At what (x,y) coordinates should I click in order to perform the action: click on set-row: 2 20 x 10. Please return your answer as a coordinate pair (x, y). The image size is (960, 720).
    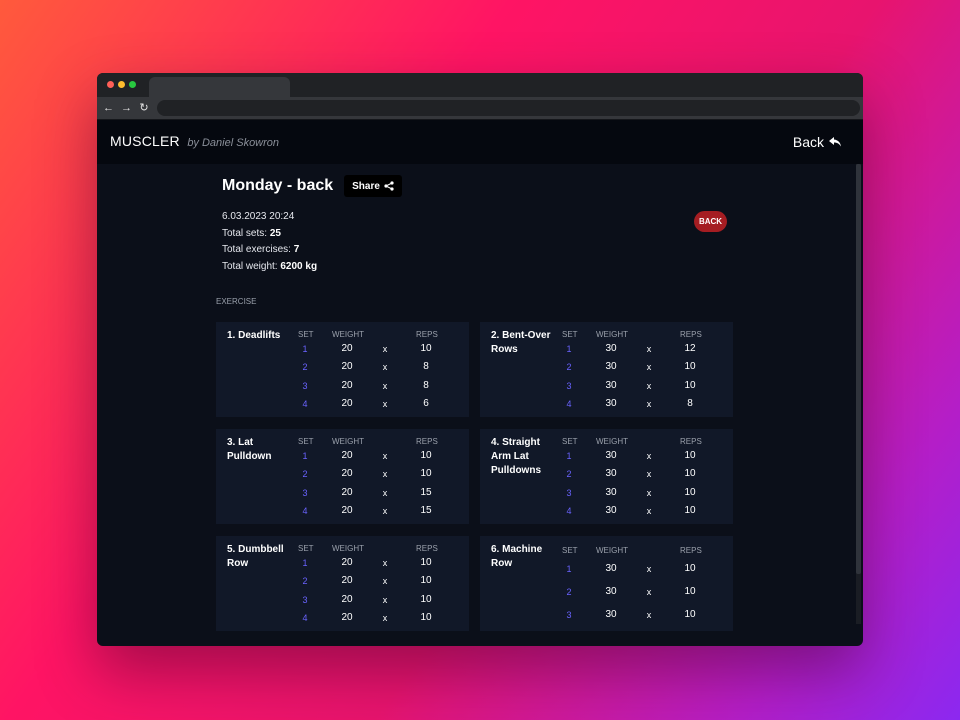
    Looking at the image, I should click on (342, 582).